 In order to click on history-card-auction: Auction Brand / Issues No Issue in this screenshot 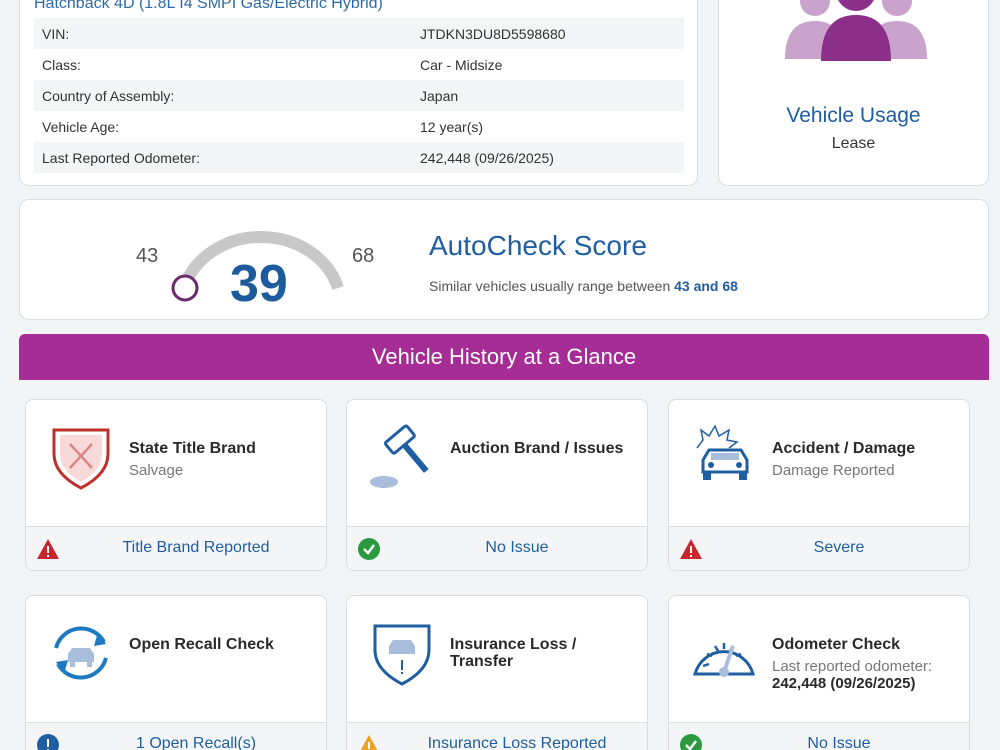, I will do `click(497, 485)`.